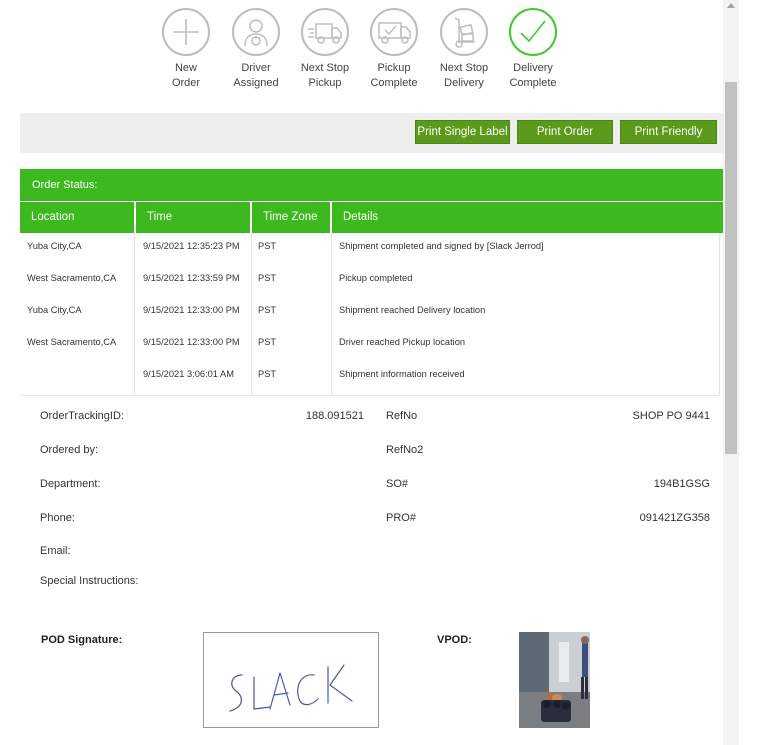  What do you see at coordinates (405, 450) in the screenshot?
I see `refno2-label: RefNo2` at bounding box center [405, 450].